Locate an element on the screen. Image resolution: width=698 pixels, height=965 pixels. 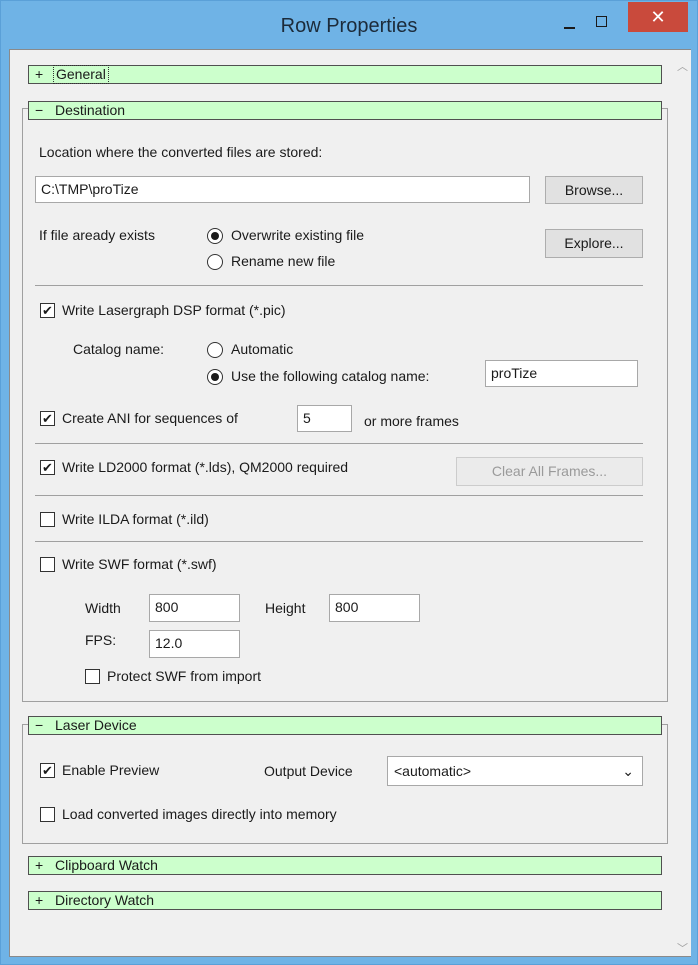
rename-radio is located at coordinates (215, 262).